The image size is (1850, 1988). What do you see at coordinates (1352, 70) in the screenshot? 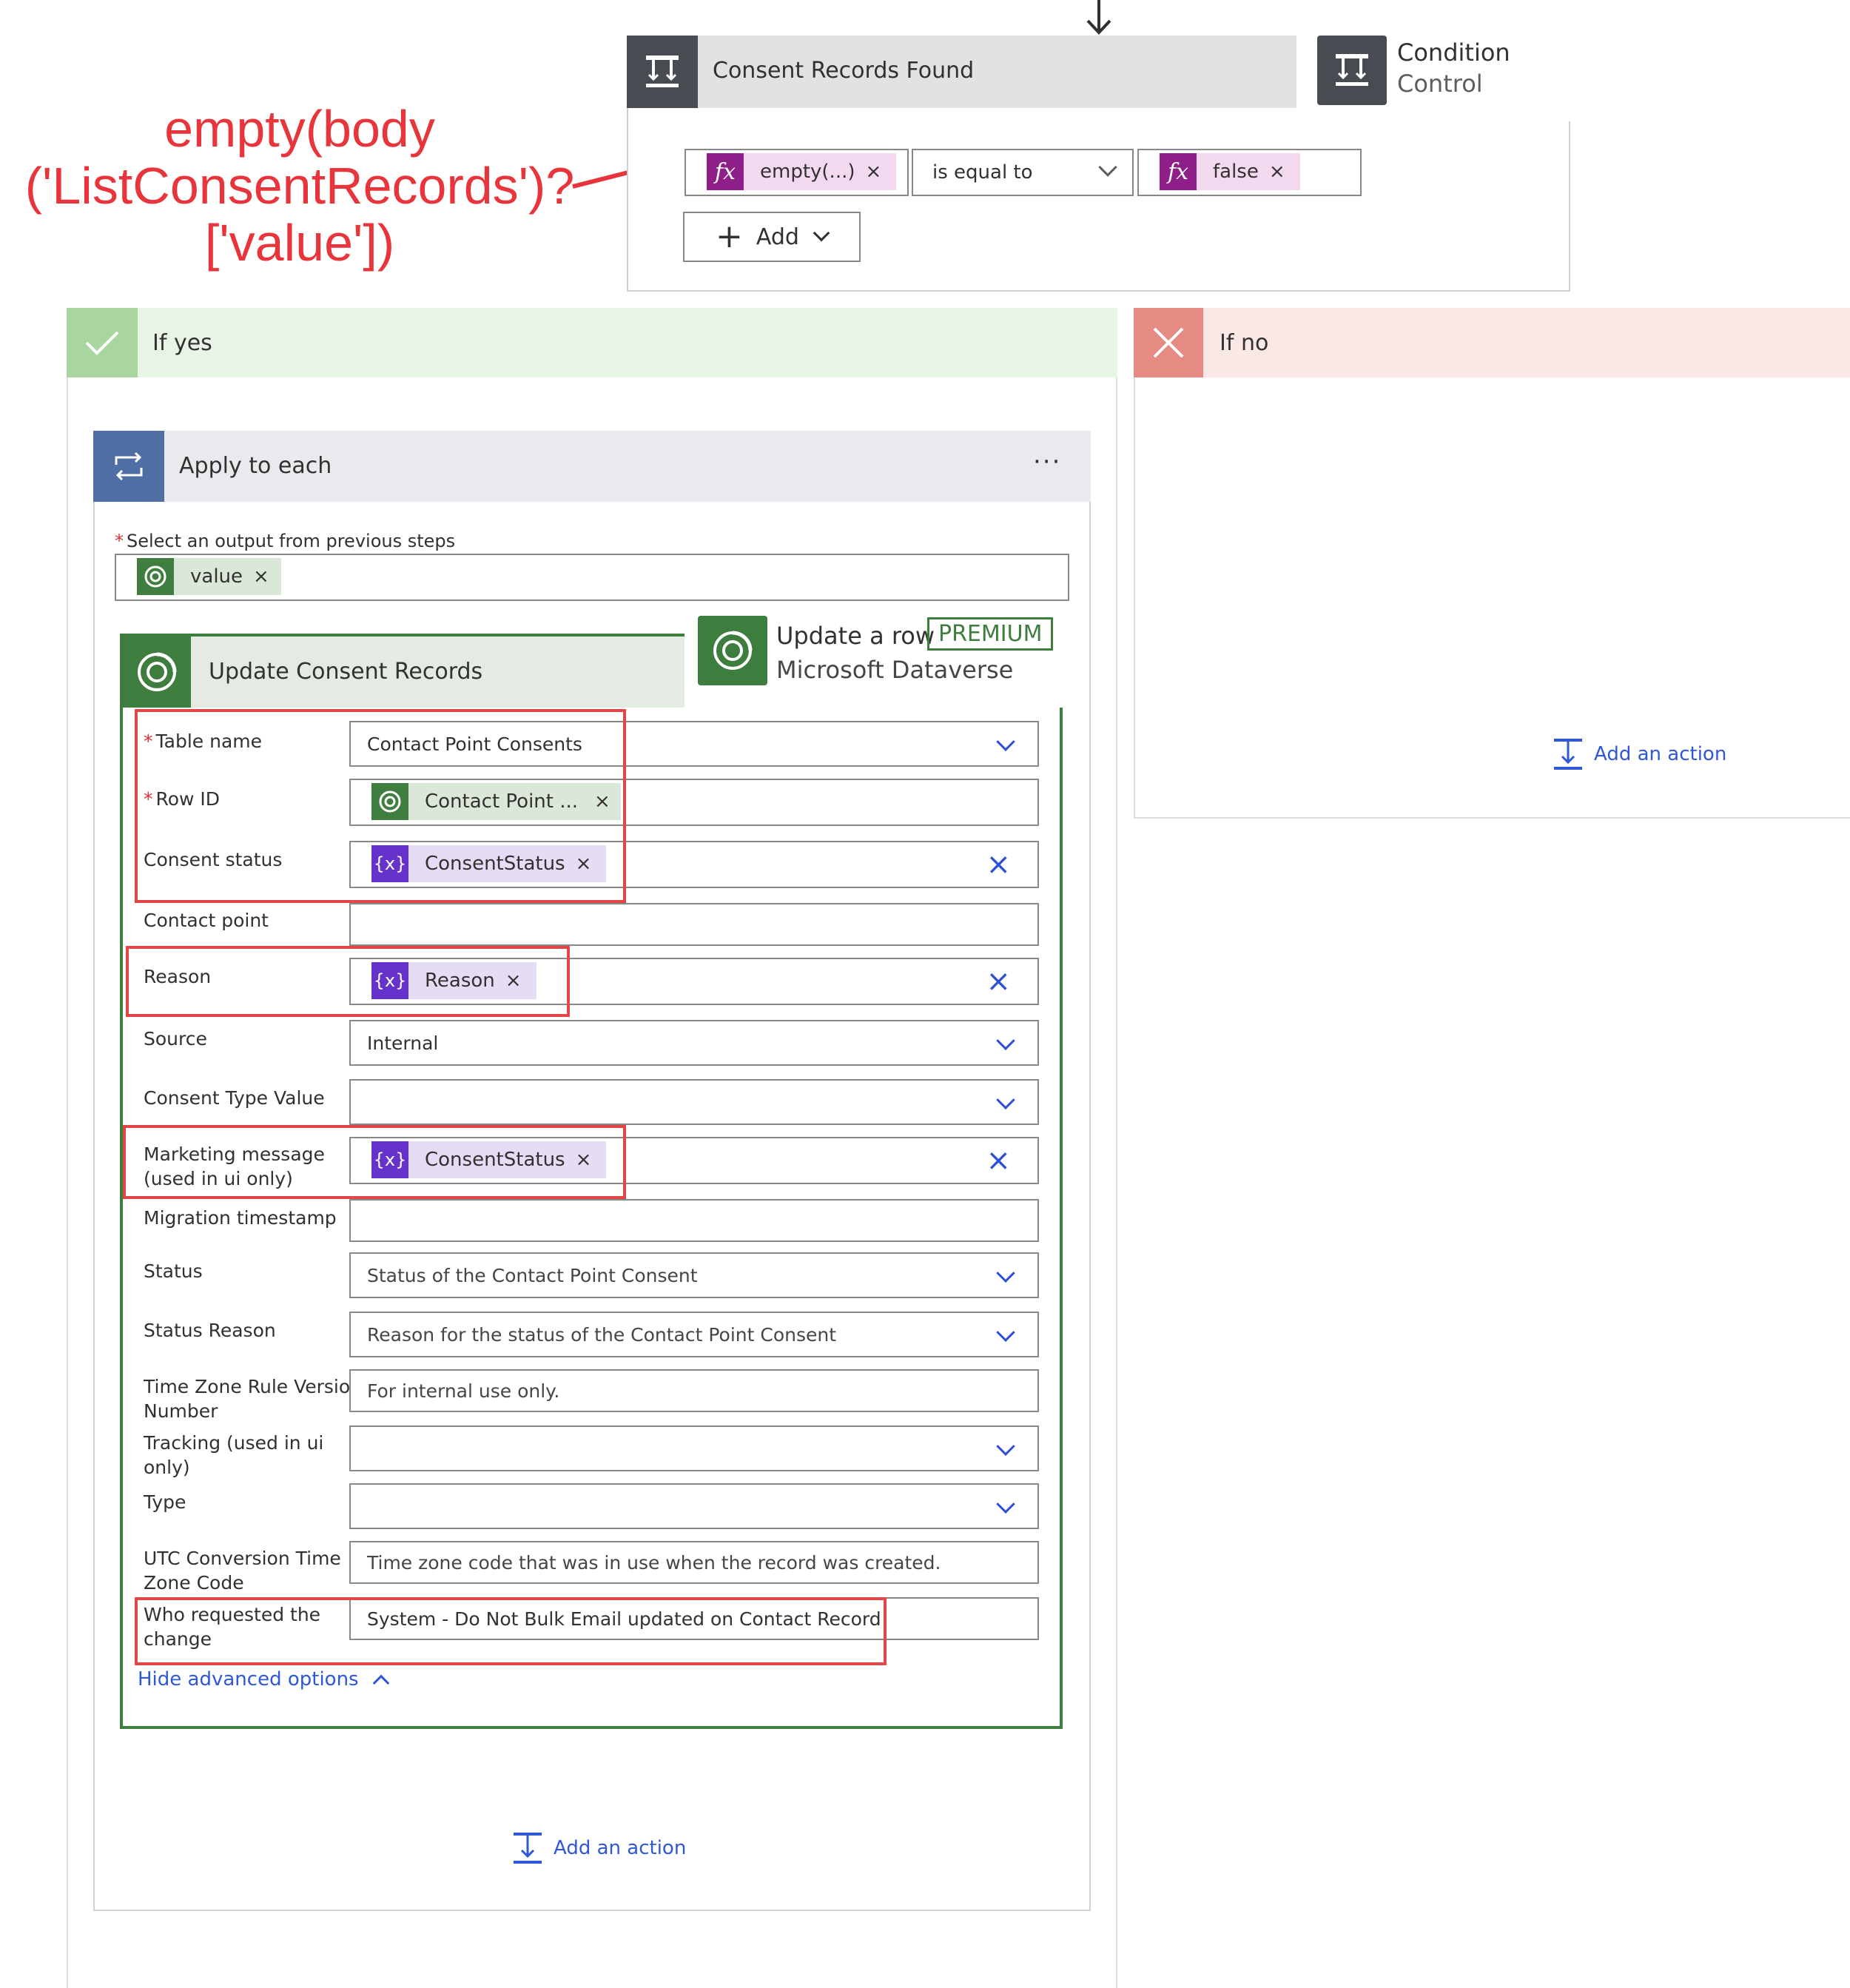
I see `condition-tooltip-icon` at bounding box center [1352, 70].